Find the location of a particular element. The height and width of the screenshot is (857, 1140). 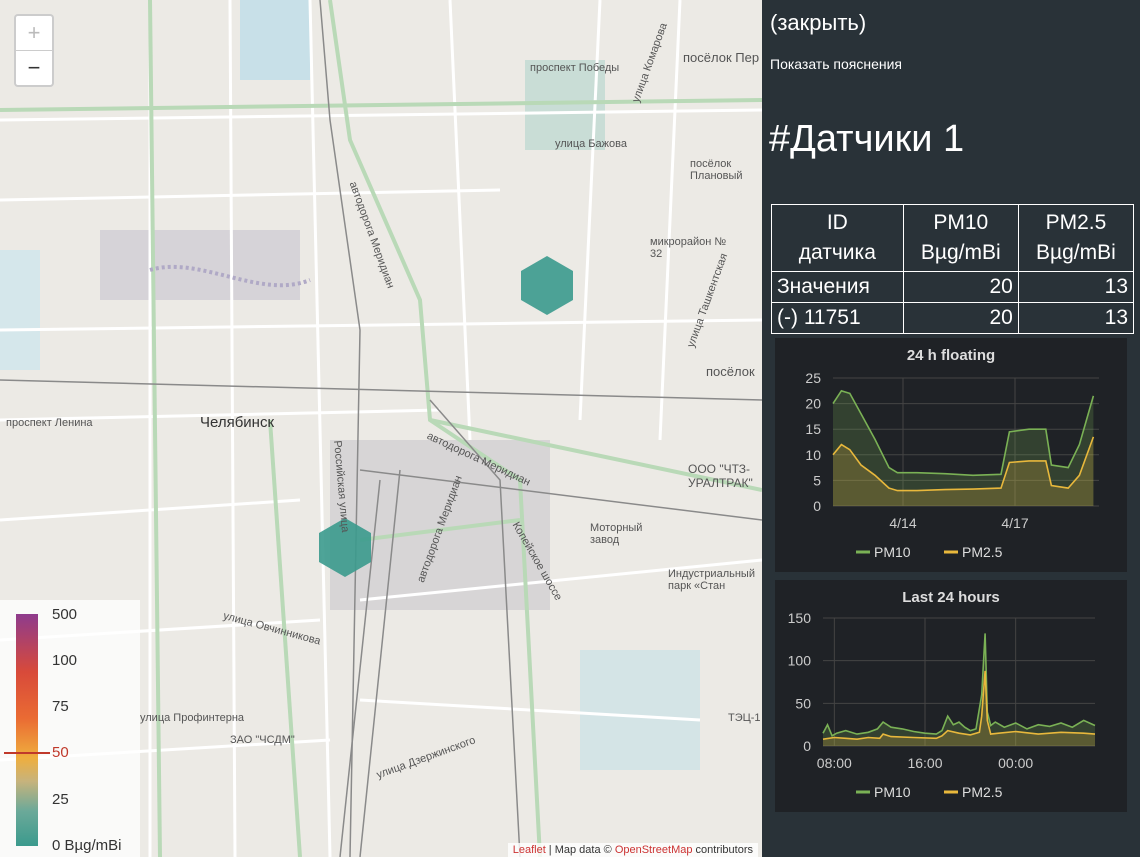

map-label: улица Бажова is located at coordinates (591, 144).